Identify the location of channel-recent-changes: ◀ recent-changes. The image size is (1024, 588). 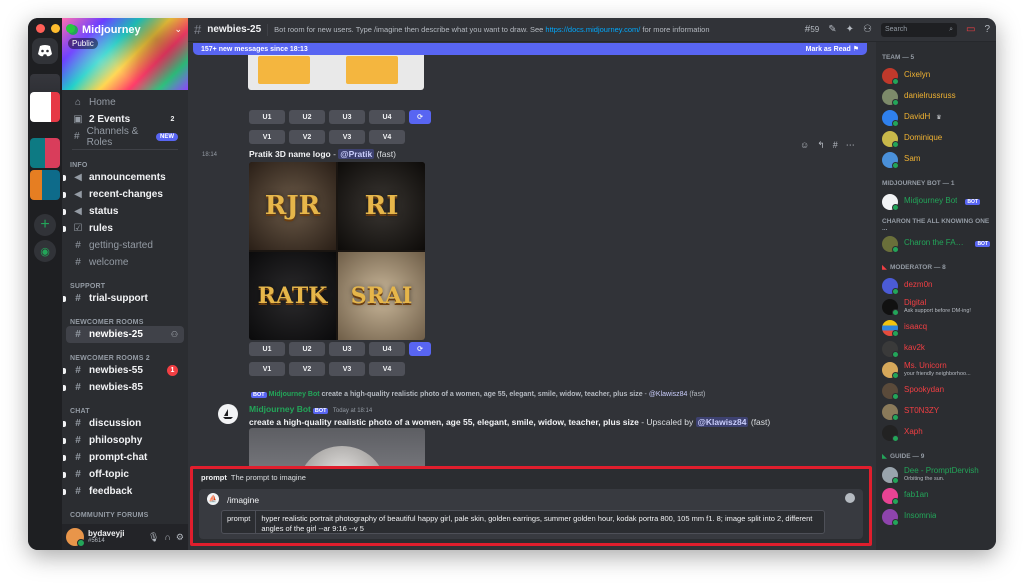
(123, 194).